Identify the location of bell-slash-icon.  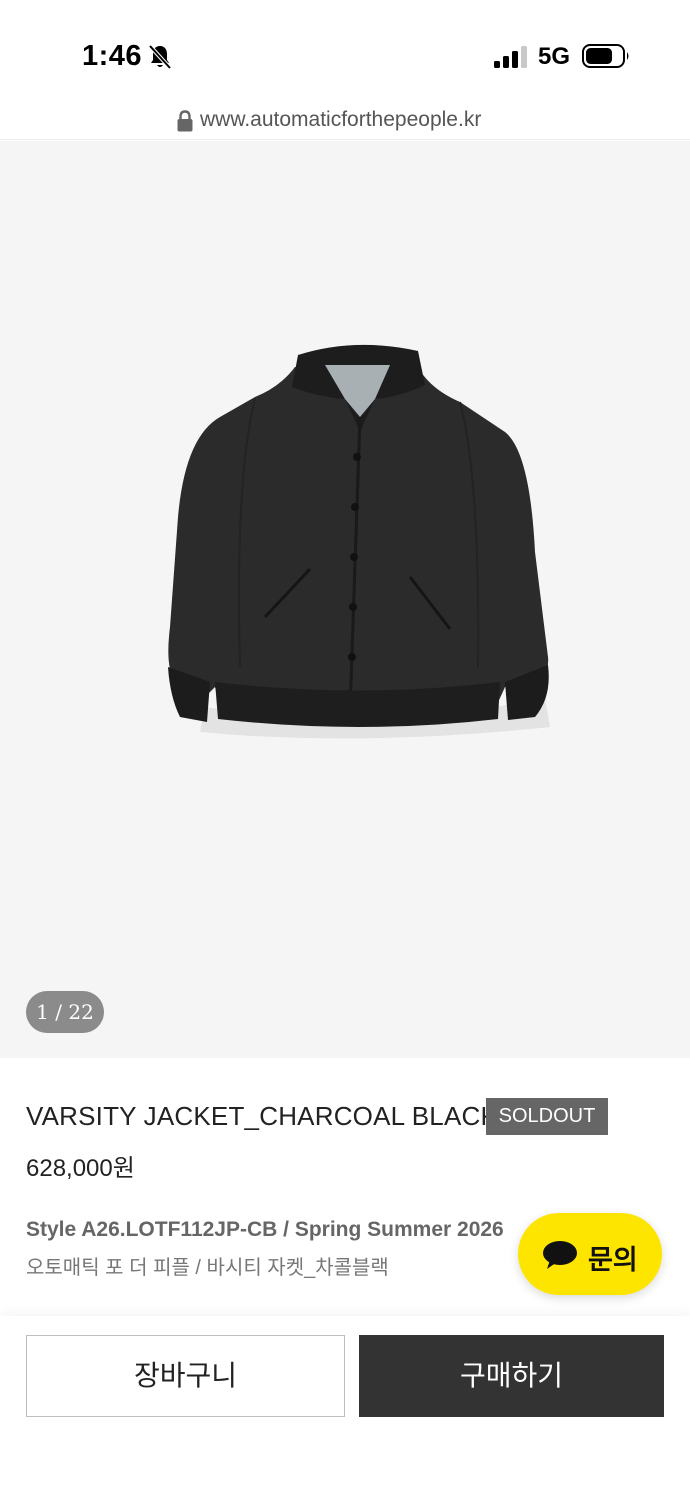
(160, 57).